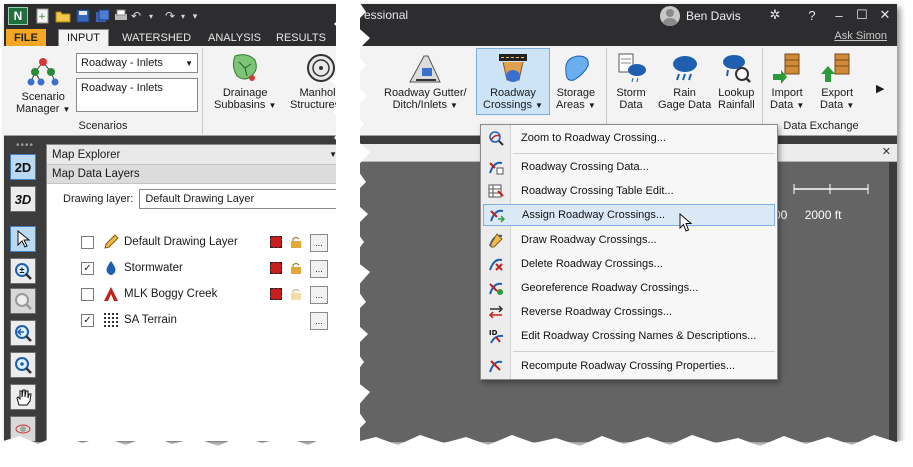 The image size is (913, 467). I want to click on help-icon: ?, so click(812, 15).